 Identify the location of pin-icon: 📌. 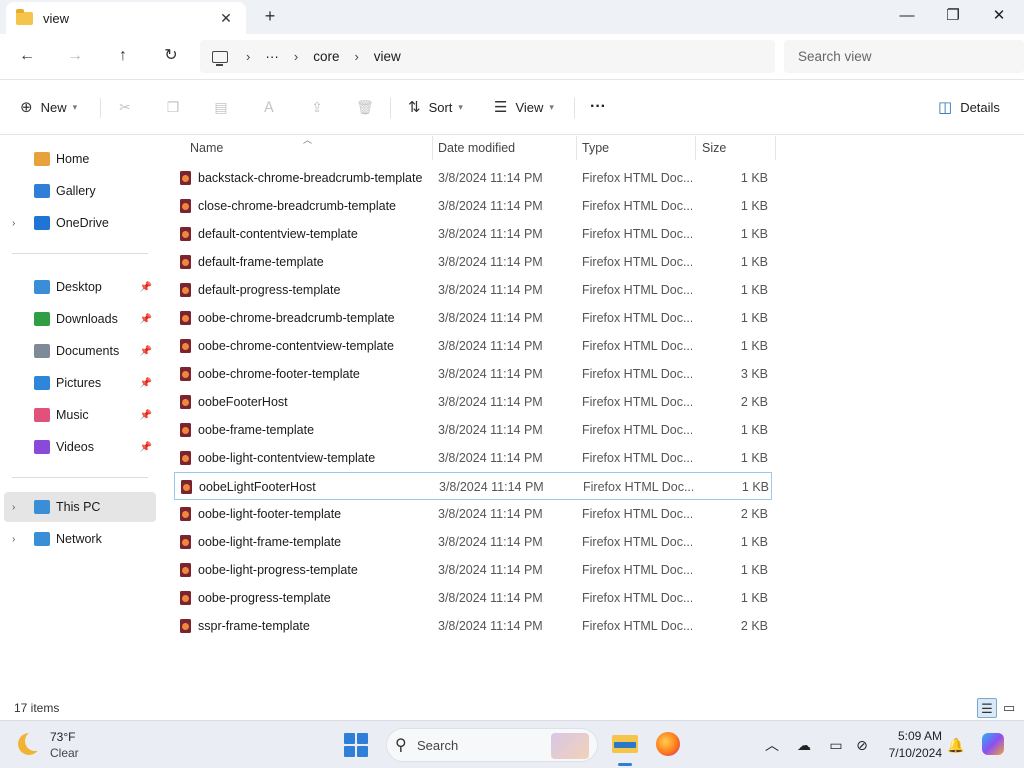
(145, 415).